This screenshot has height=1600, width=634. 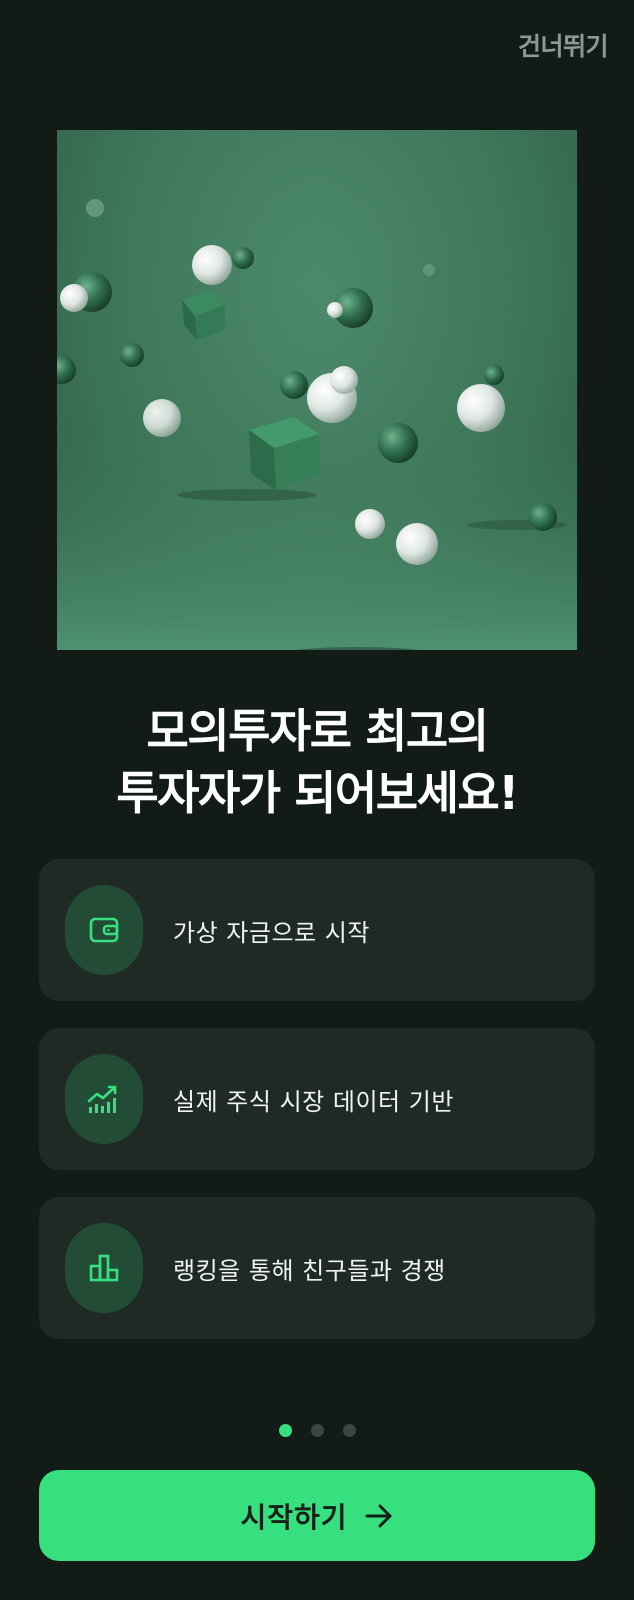 I want to click on headline: 모의투자로 최고의 투자자가 되어보세요!, so click(x=317, y=762).